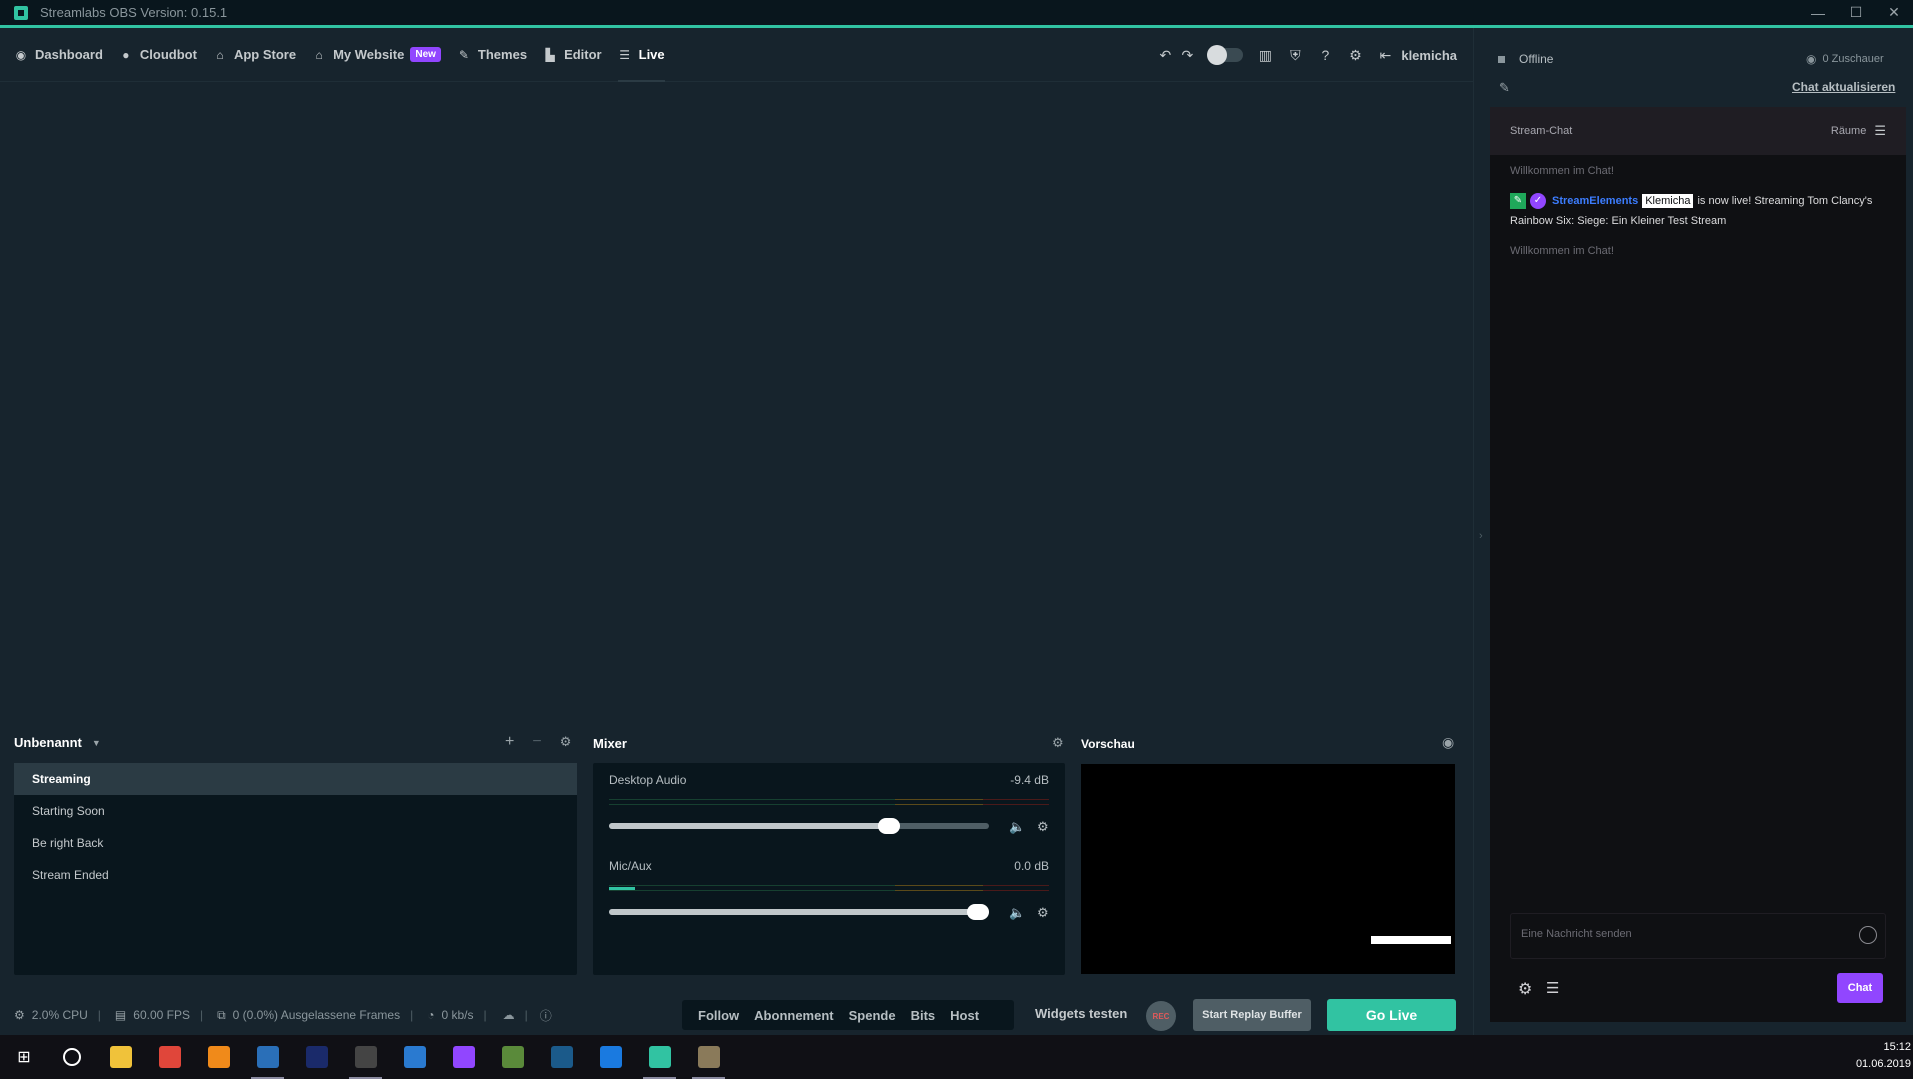  What do you see at coordinates (1295, 55) in the screenshot?
I see `shield-icon: ⛨` at bounding box center [1295, 55].